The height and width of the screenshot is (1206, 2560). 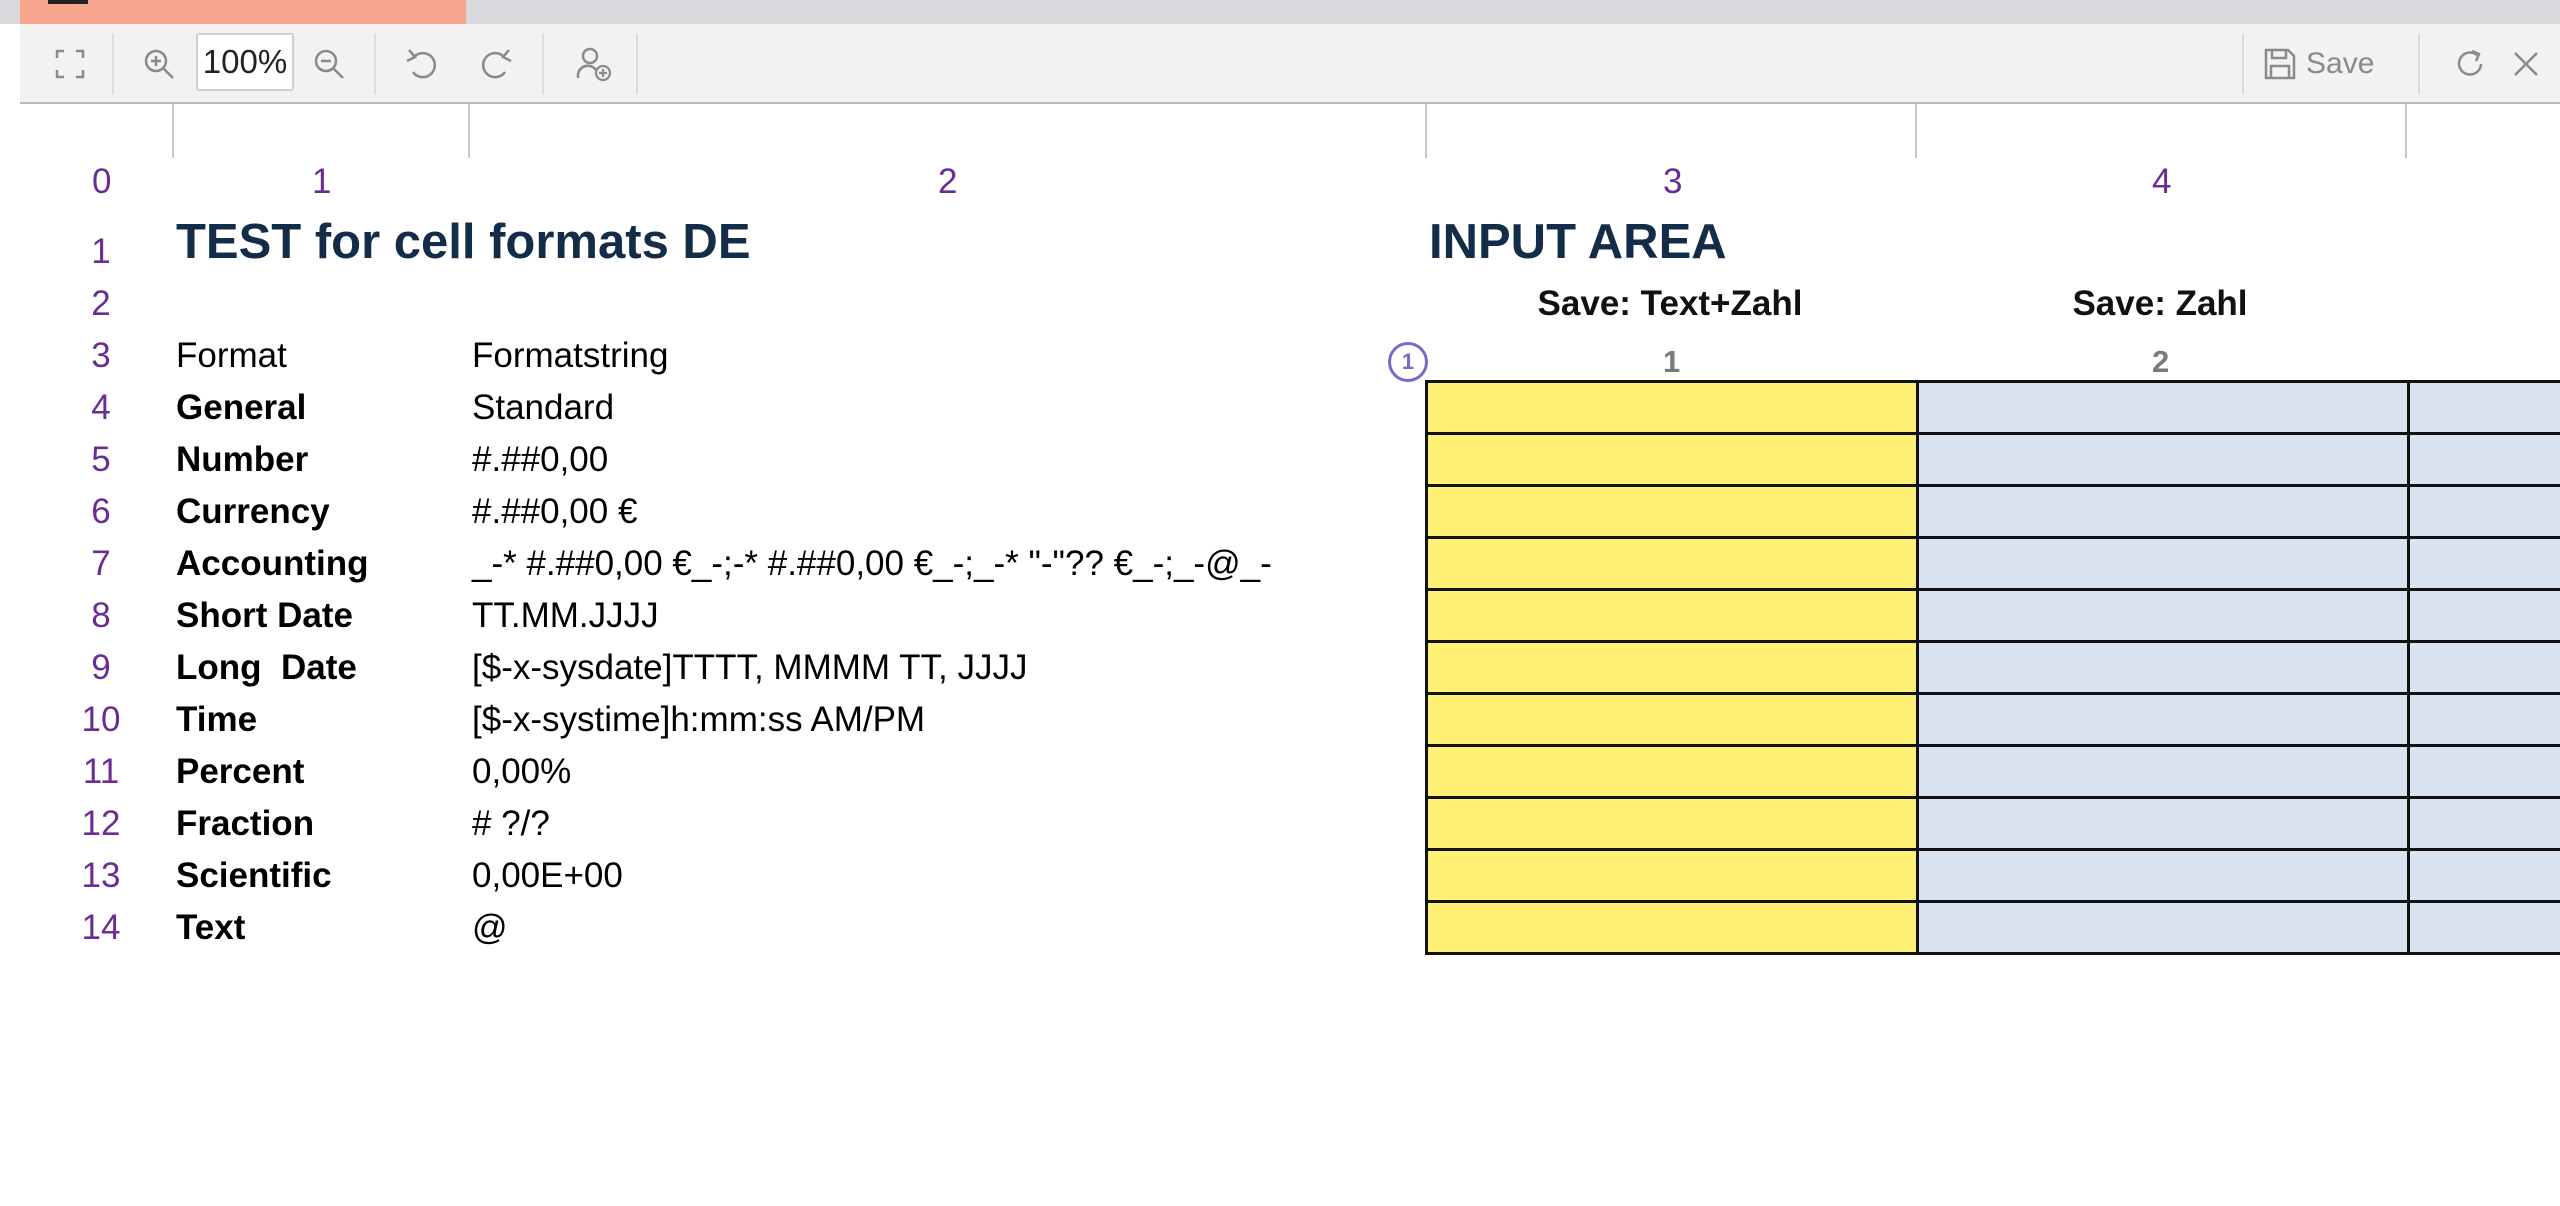 What do you see at coordinates (264, 616) in the screenshot?
I see `format-name-cell: Short Date` at bounding box center [264, 616].